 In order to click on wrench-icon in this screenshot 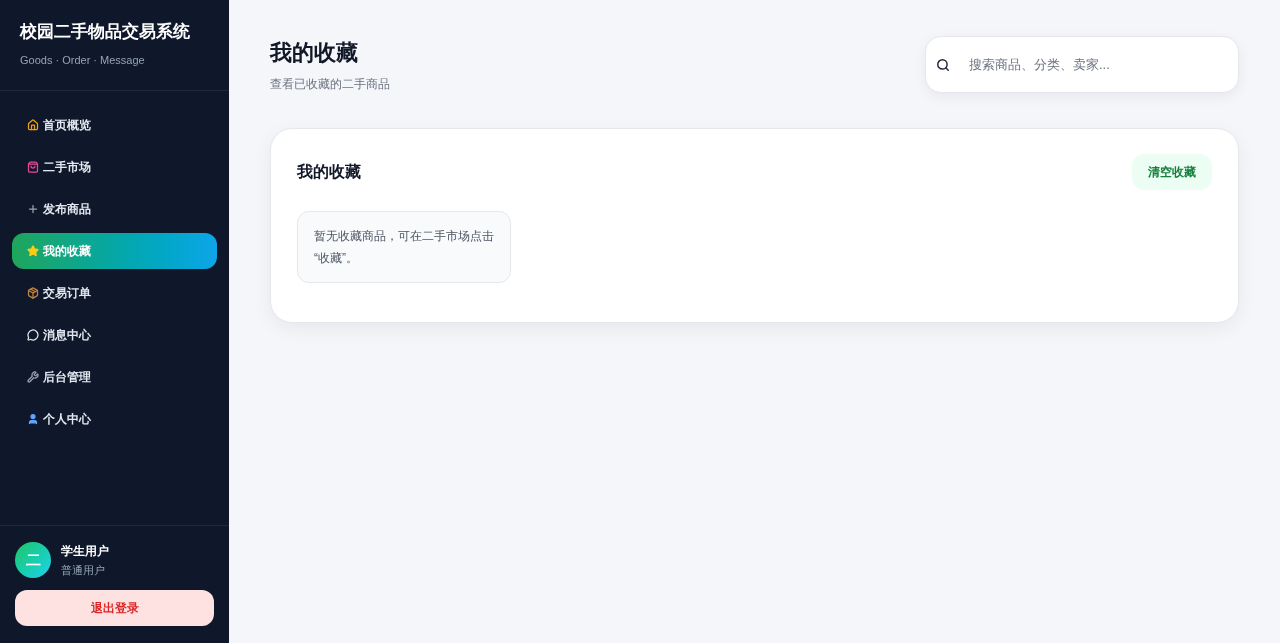, I will do `click(33, 377)`.